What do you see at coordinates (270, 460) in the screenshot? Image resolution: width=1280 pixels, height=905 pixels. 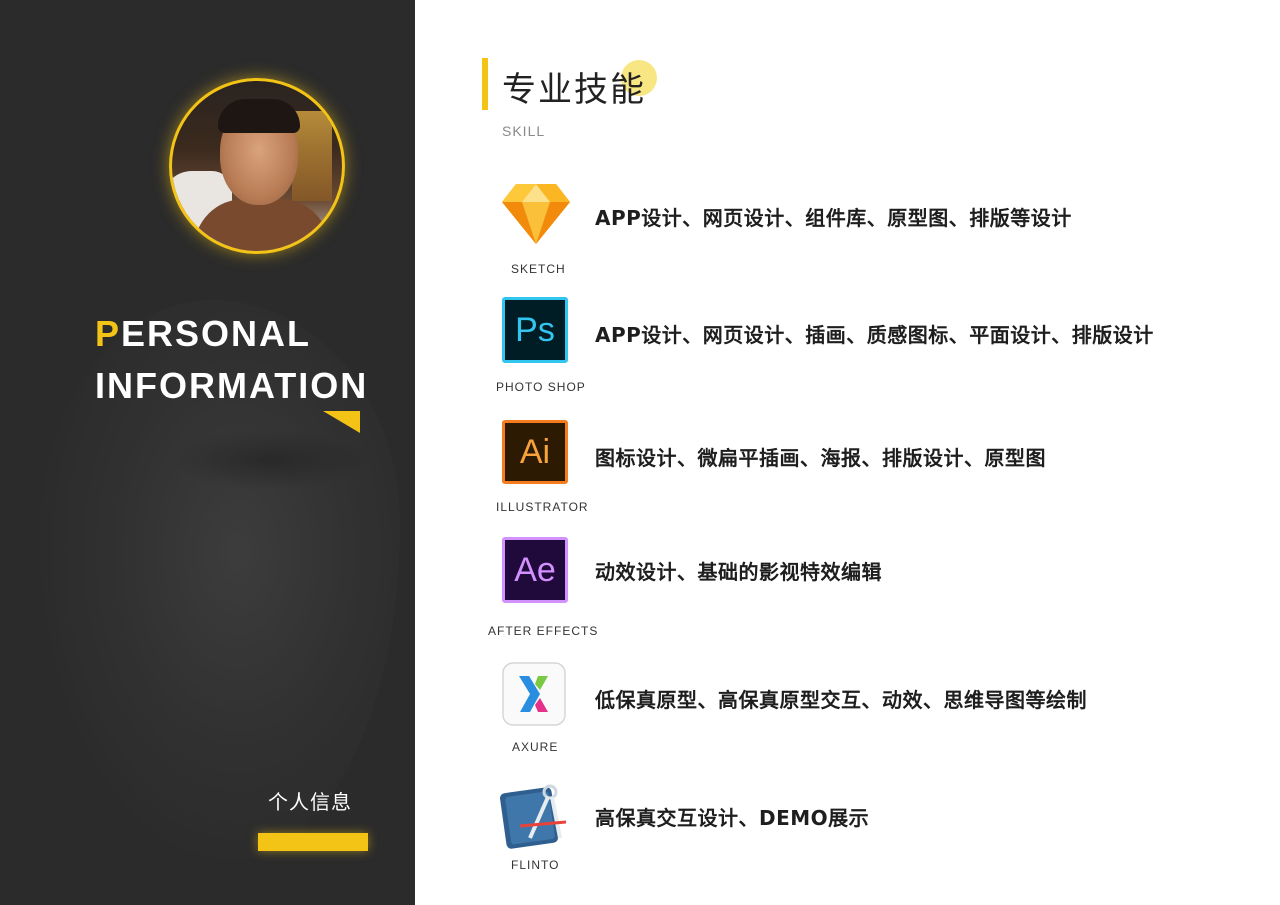 I see `background-face-shadow` at bounding box center [270, 460].